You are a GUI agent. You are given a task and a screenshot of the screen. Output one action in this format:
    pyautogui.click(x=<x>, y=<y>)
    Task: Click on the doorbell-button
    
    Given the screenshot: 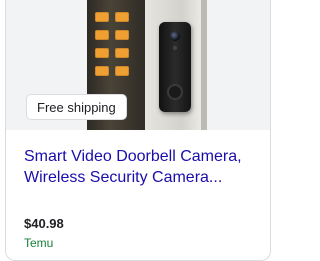 What is the action you would take?
    pyautogui.click(x=175, y=92)
    